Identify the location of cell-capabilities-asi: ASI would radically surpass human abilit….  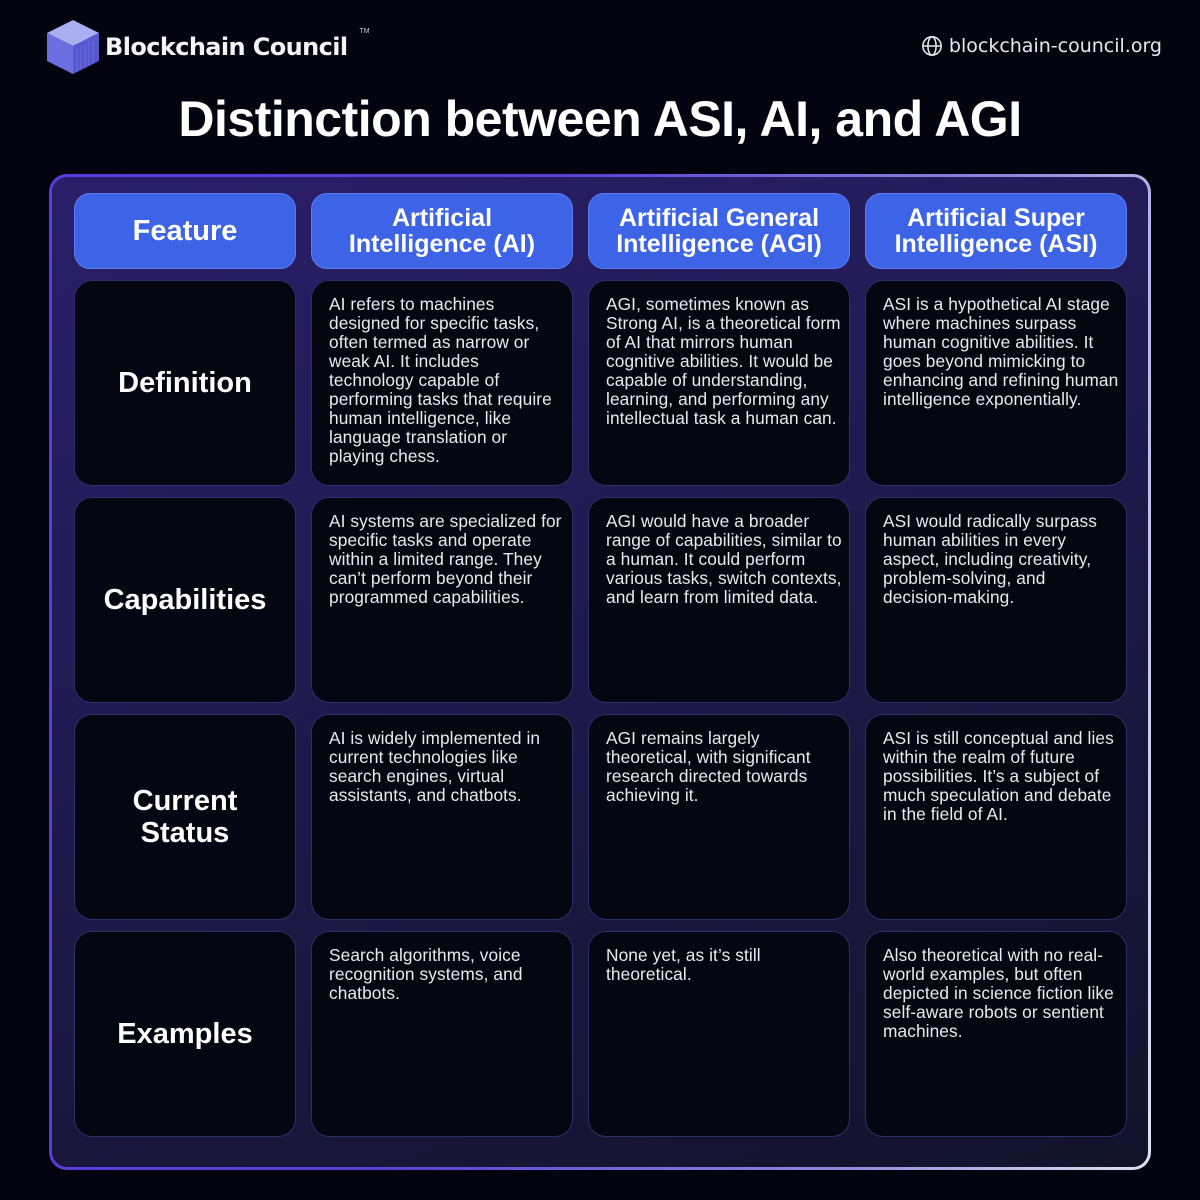
(996, 600).